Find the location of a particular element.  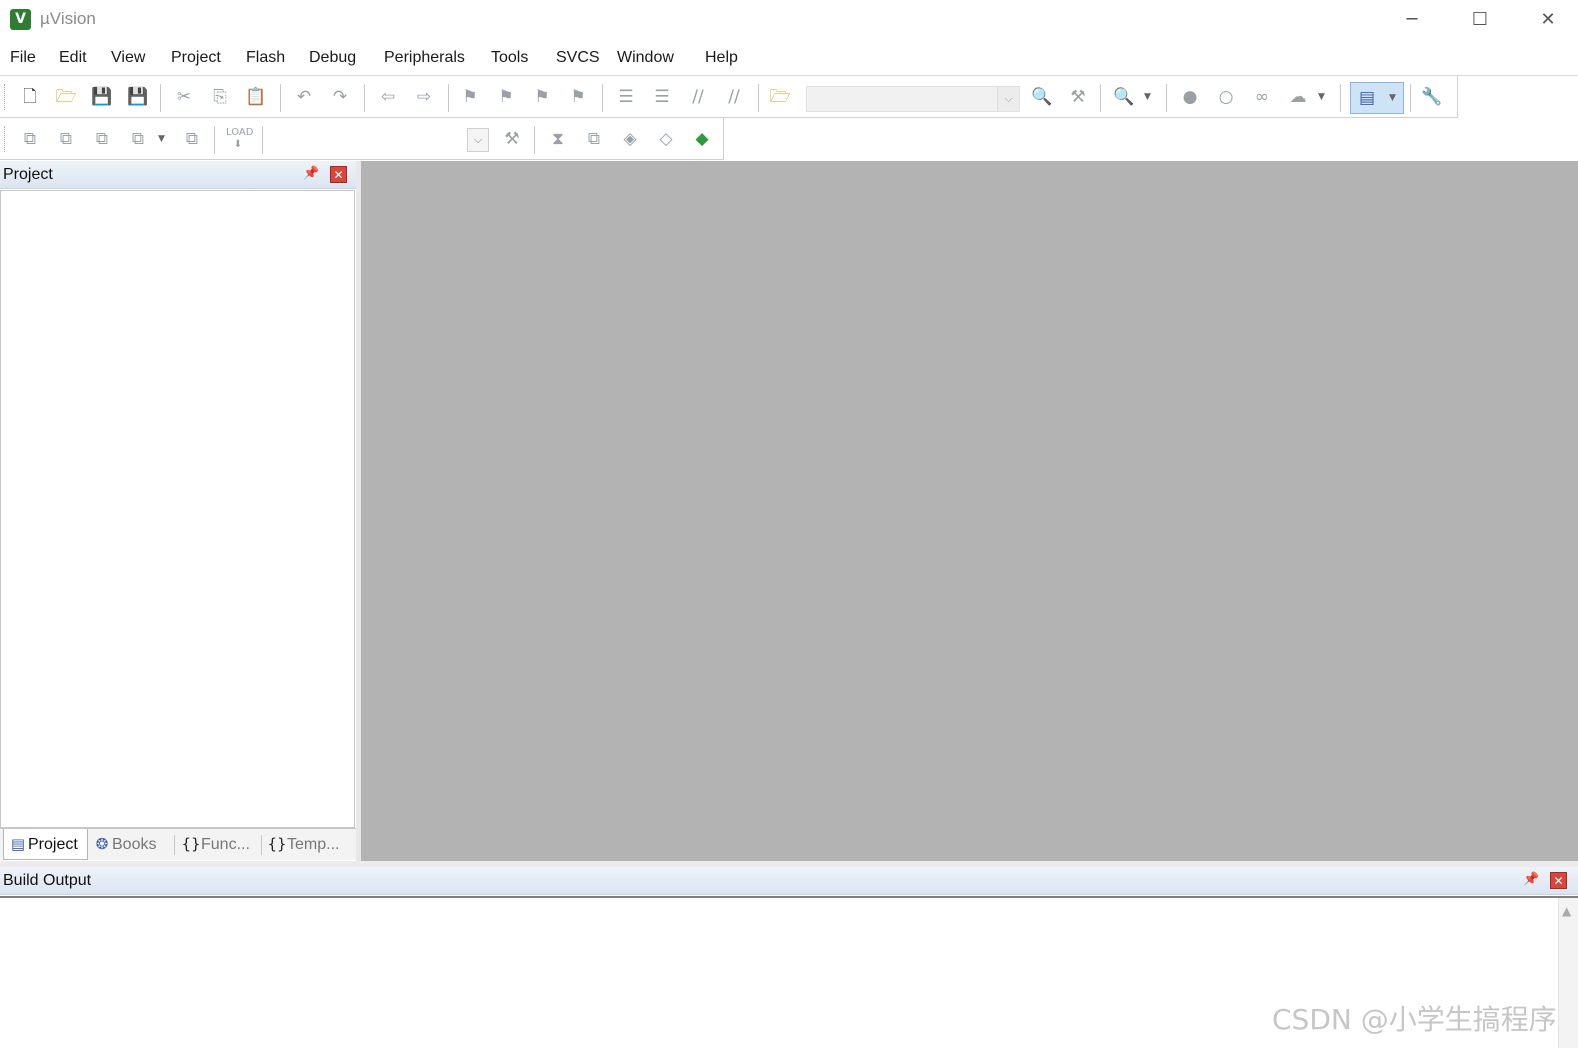

bookmark-previous-icon: ⚑ is located at coordinates (506, 97).